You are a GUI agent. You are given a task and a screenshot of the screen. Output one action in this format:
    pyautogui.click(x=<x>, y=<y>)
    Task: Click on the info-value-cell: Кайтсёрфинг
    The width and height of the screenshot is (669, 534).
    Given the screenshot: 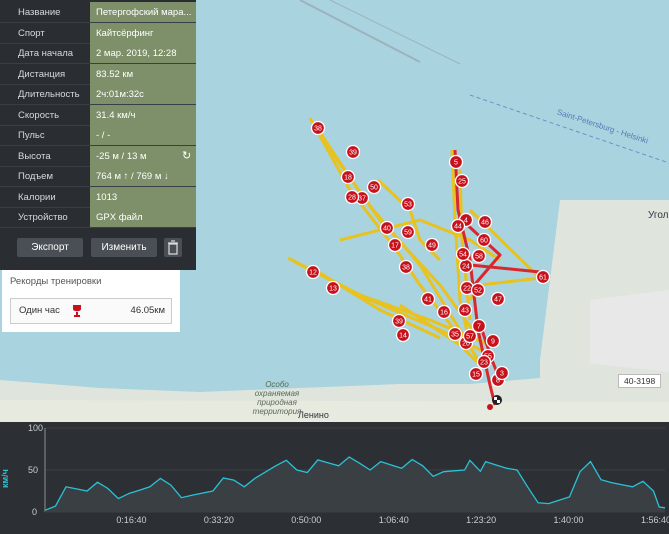 What is the action you would take?
    pyautogui.click(x=143, y=32)
    